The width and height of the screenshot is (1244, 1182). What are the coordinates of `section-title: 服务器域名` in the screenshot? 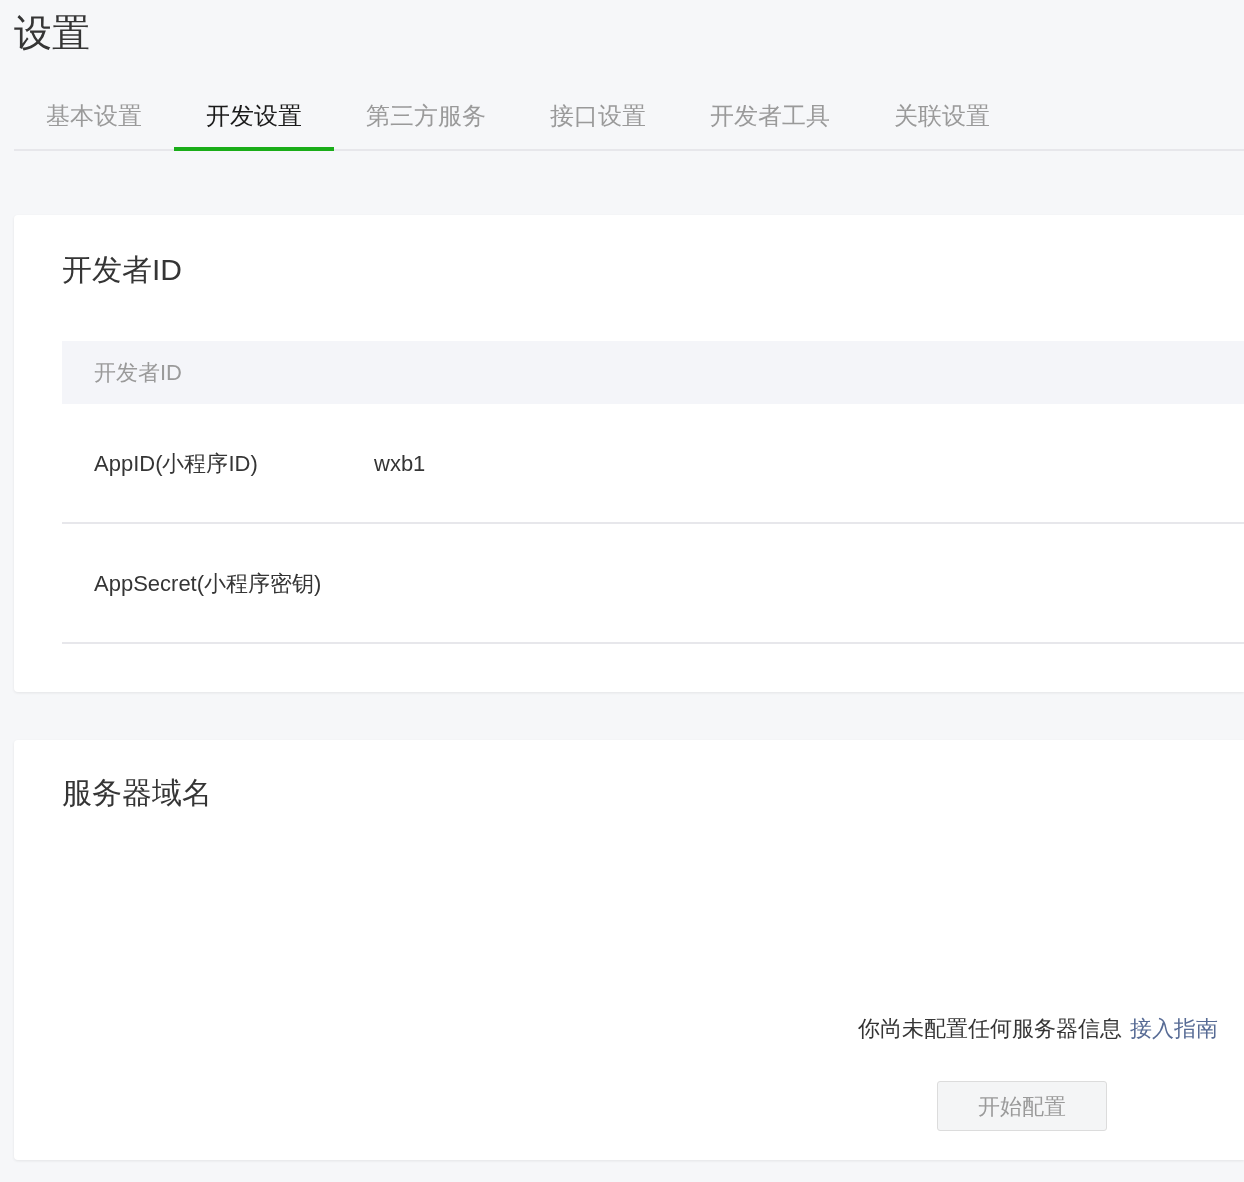 It's located at (137, 793).